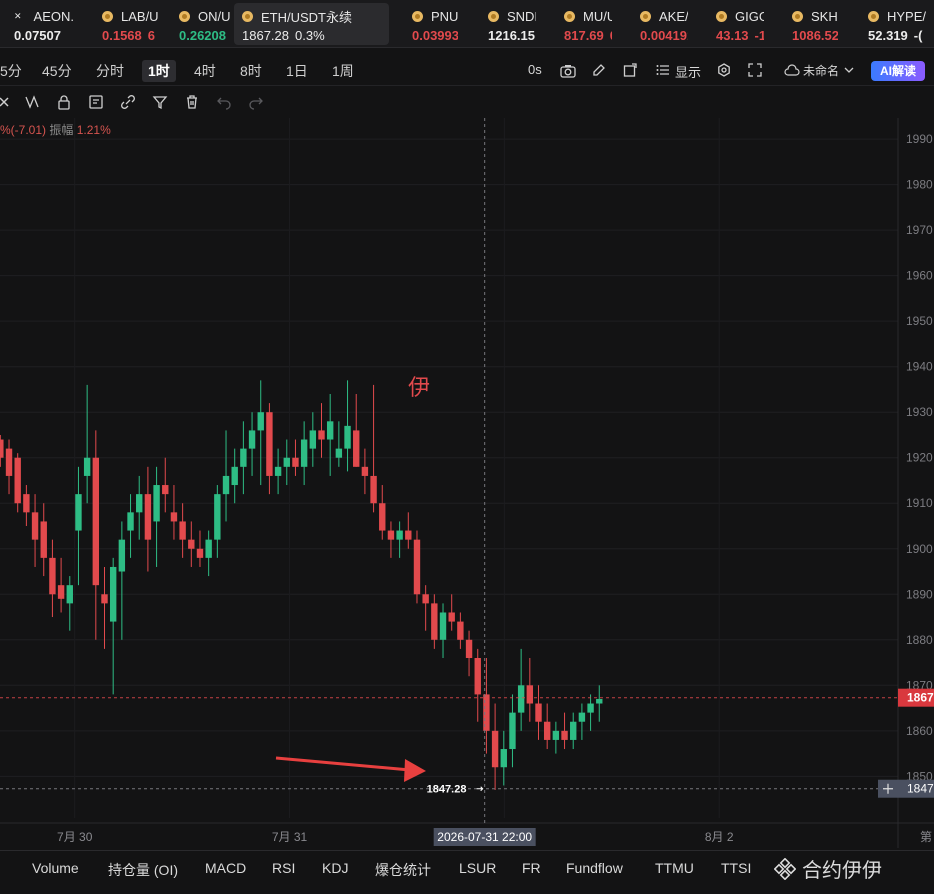 The width and height of the screenshot is (934, 894). Describe the element at coordinates (736, 868) in the screenshot. I see `indicator-tab: TTSI` at that location.